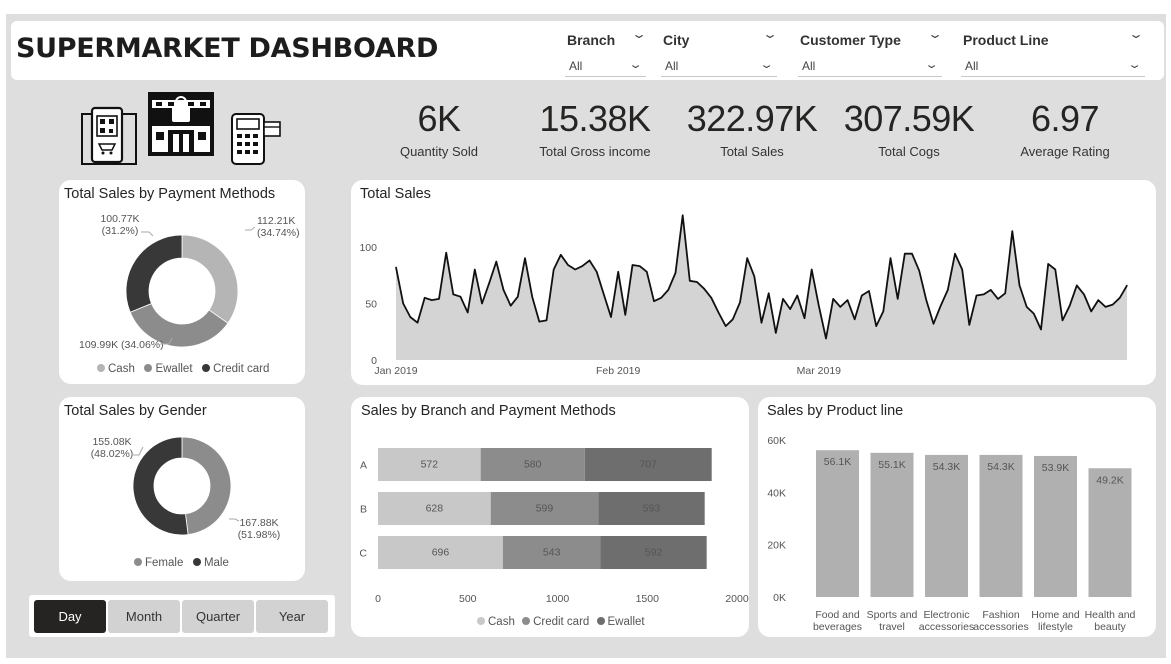 The width and height of the screenshot is (1171, 664). Describe the element at coordinates (652, 509) in the screenshot. I see `data-label: 593` at that location.